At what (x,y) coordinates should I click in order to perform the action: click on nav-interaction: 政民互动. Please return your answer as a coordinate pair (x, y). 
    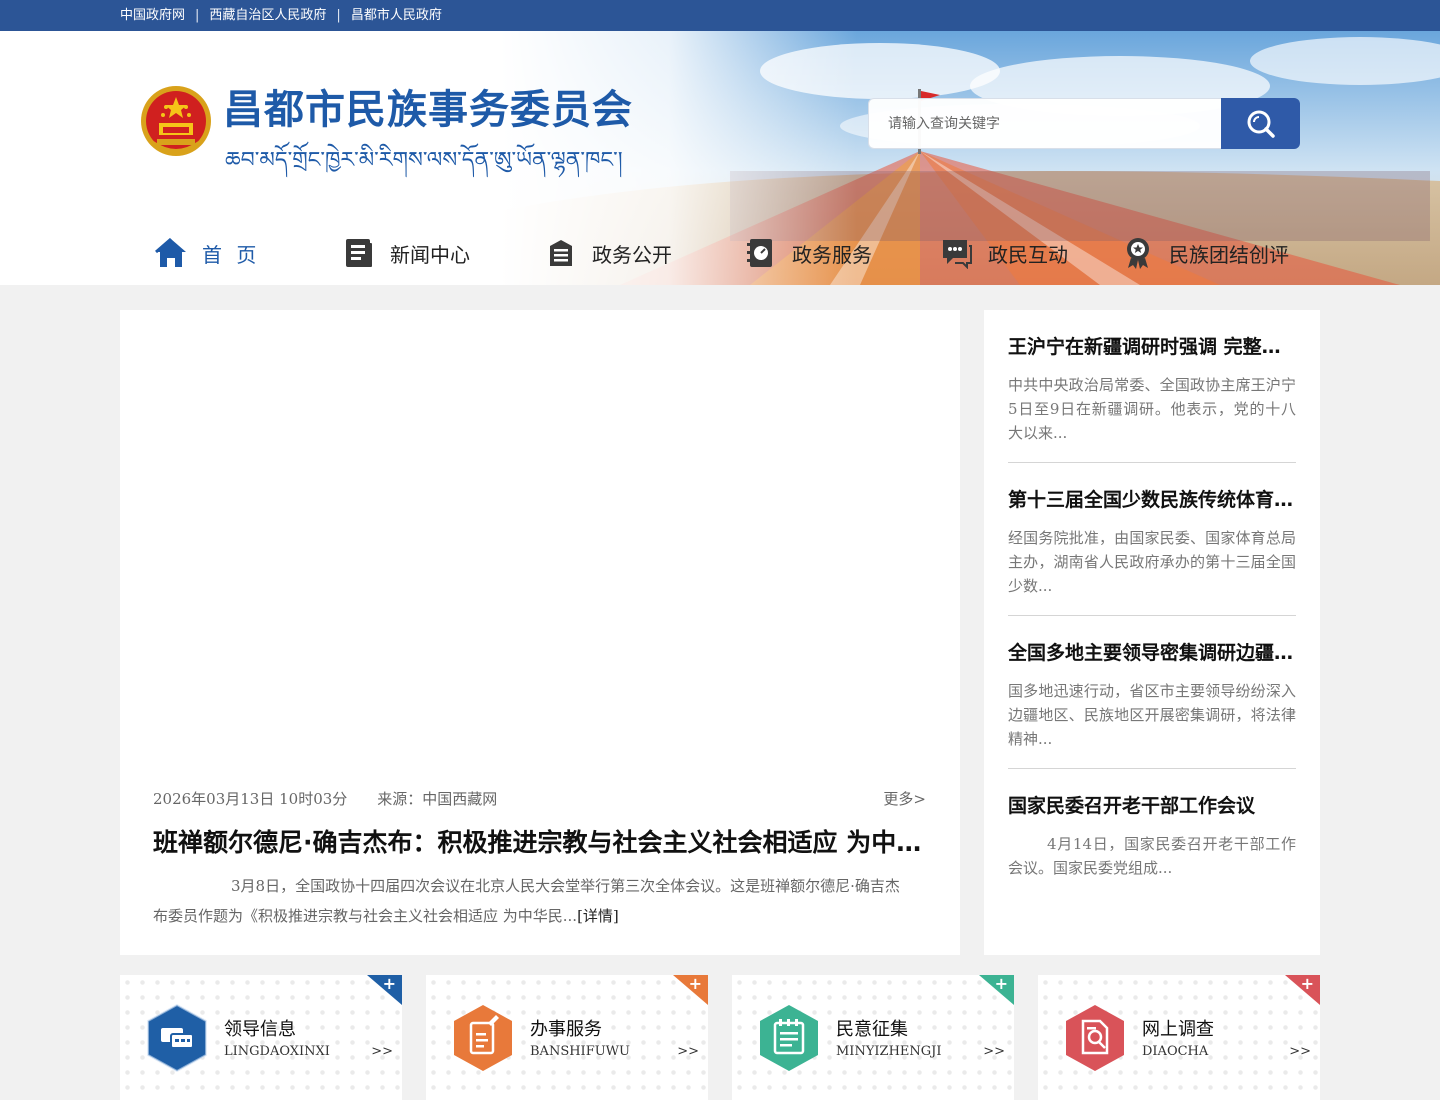
    Looking at the image, I should click on (1004, 253).